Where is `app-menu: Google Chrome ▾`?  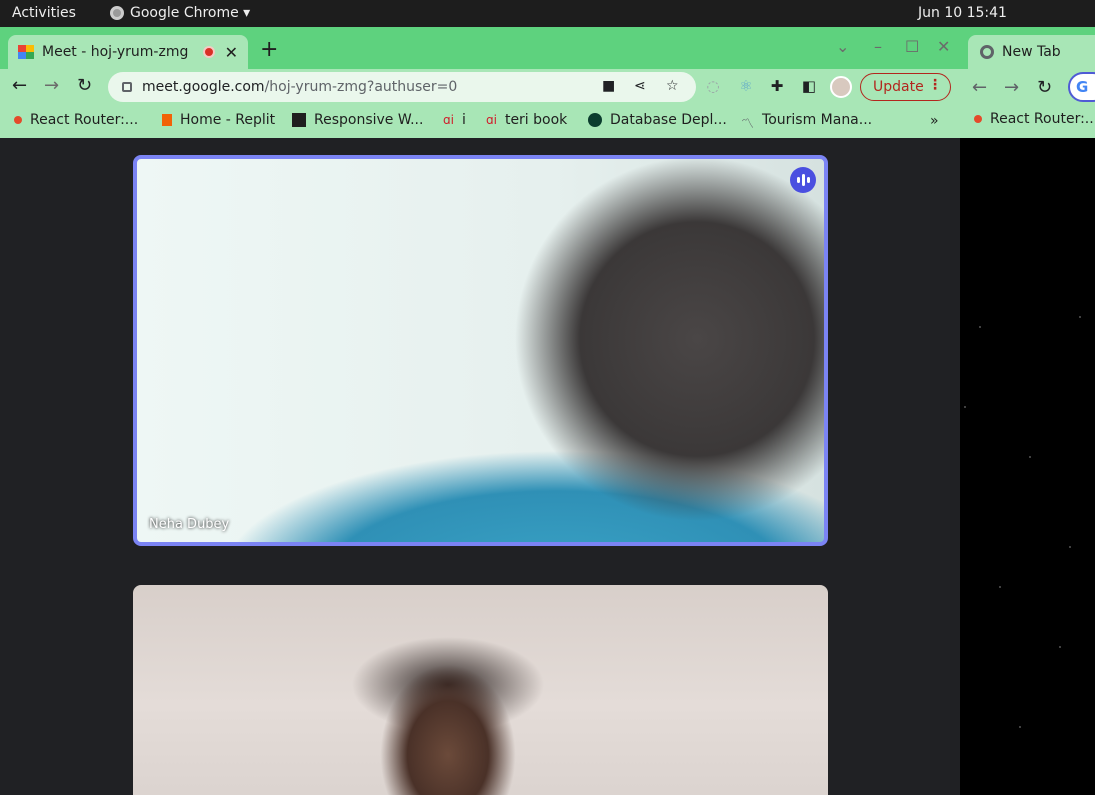
app-menu: Google Chrome ▾ is located at coordinates (180, 13).